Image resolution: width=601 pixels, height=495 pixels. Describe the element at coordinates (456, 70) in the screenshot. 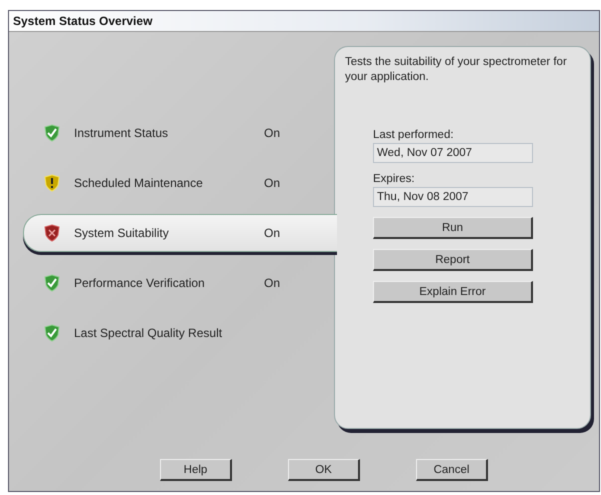

I see `description-text: Tests the suitability of your spectrometer for your application.` at that location.